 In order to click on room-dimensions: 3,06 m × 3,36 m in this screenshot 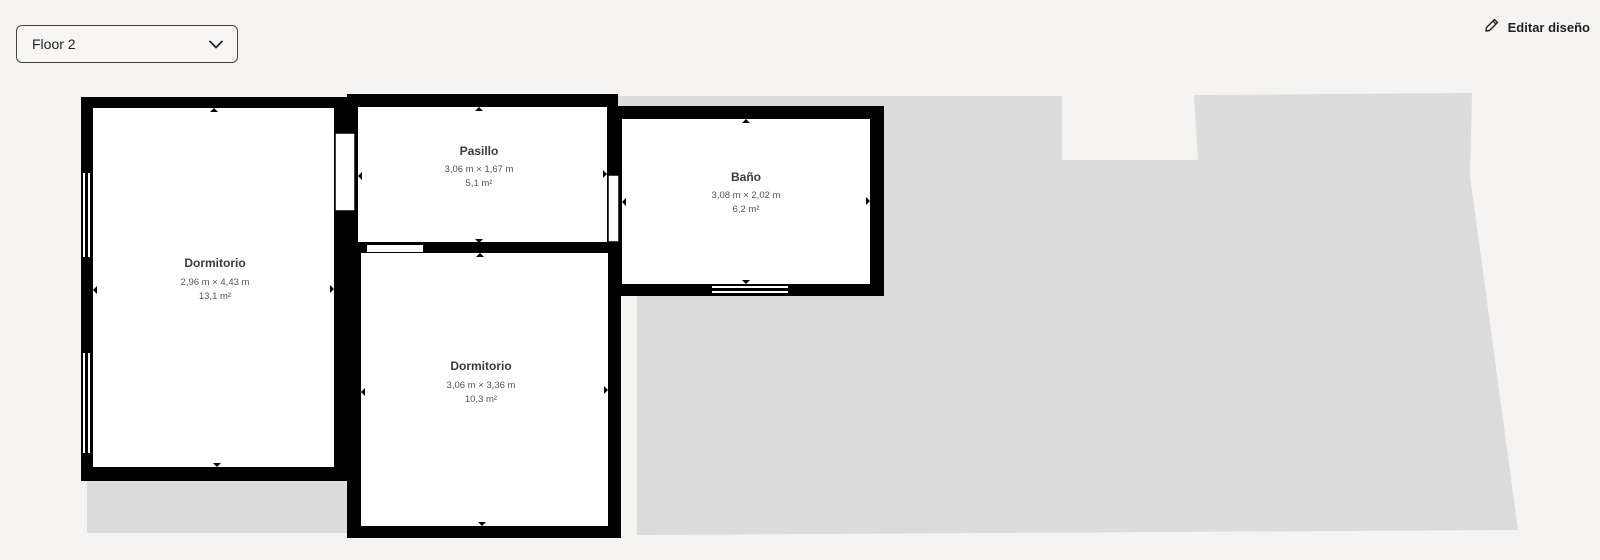, I will do `click(481, 385)`.